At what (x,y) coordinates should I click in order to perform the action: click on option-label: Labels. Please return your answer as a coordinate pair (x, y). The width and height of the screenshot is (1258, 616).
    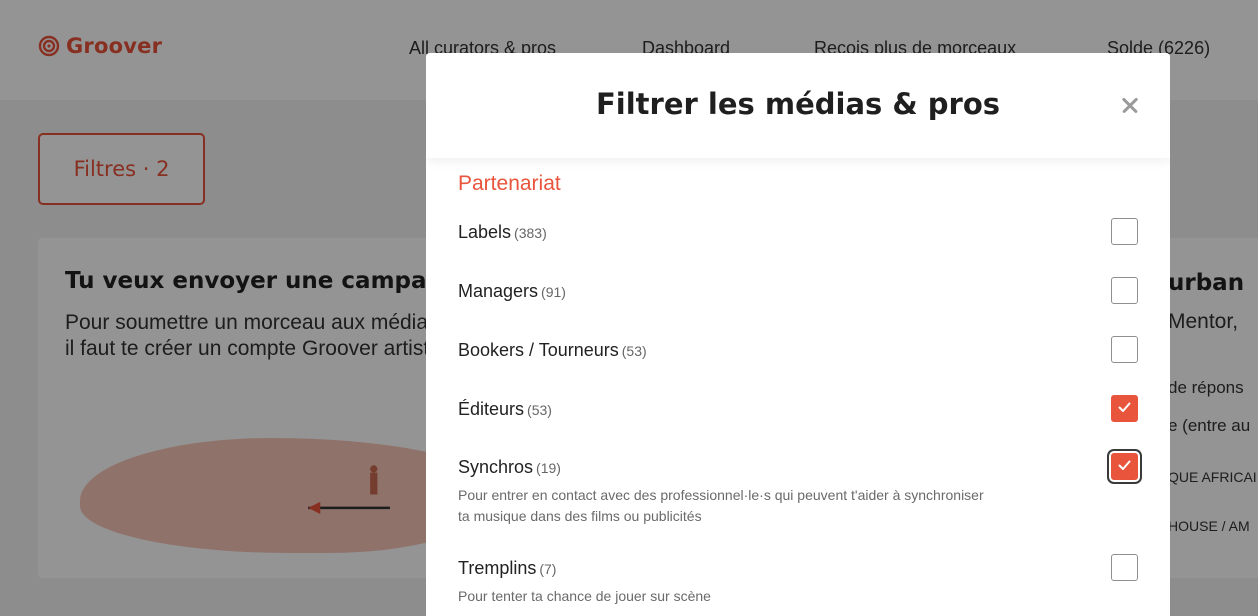
    Looking at the image, I should click on (485, 232).